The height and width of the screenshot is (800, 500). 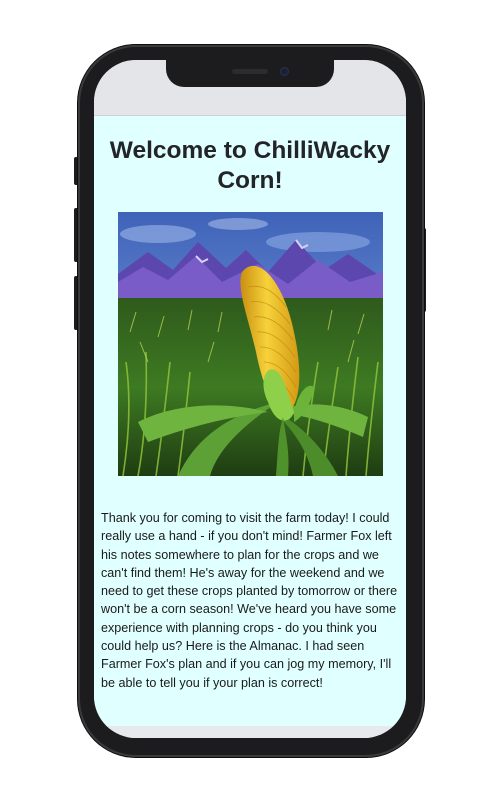 I want to click on browser-status-bar, so click(x=250, y=88).